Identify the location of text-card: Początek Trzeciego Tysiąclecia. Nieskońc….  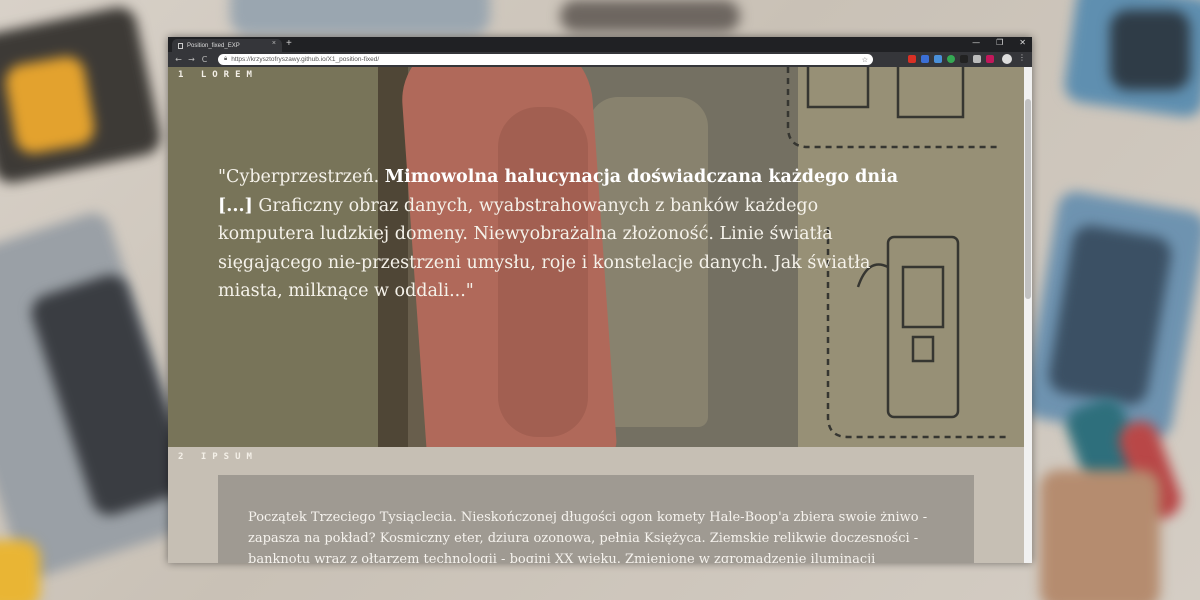
(596, 519).